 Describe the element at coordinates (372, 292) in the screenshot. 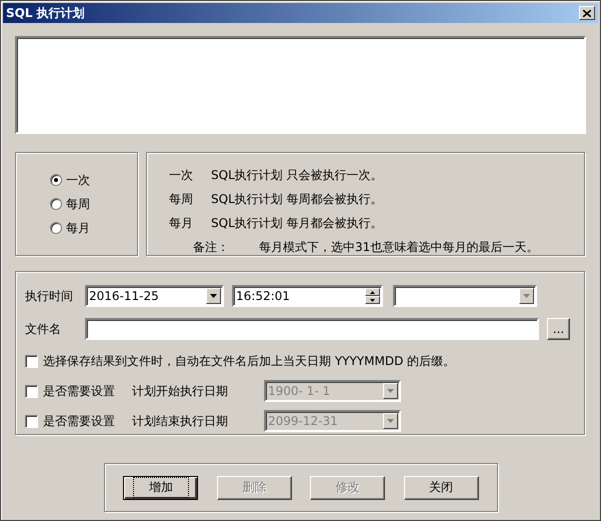

I see `spin-up-icon` at that location.